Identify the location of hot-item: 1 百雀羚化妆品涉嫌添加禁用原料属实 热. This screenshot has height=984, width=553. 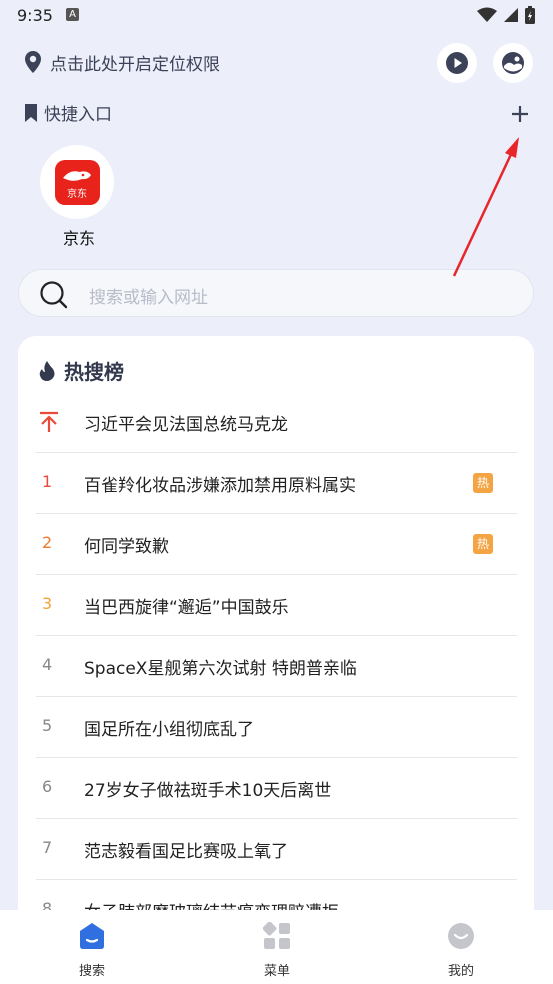
(276, 483).